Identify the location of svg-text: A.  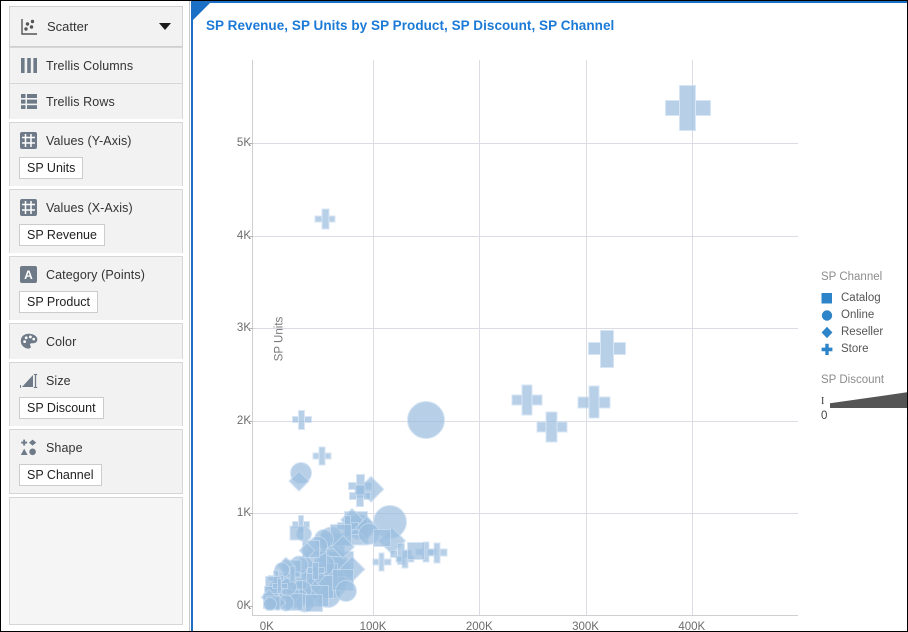
(28, 275).